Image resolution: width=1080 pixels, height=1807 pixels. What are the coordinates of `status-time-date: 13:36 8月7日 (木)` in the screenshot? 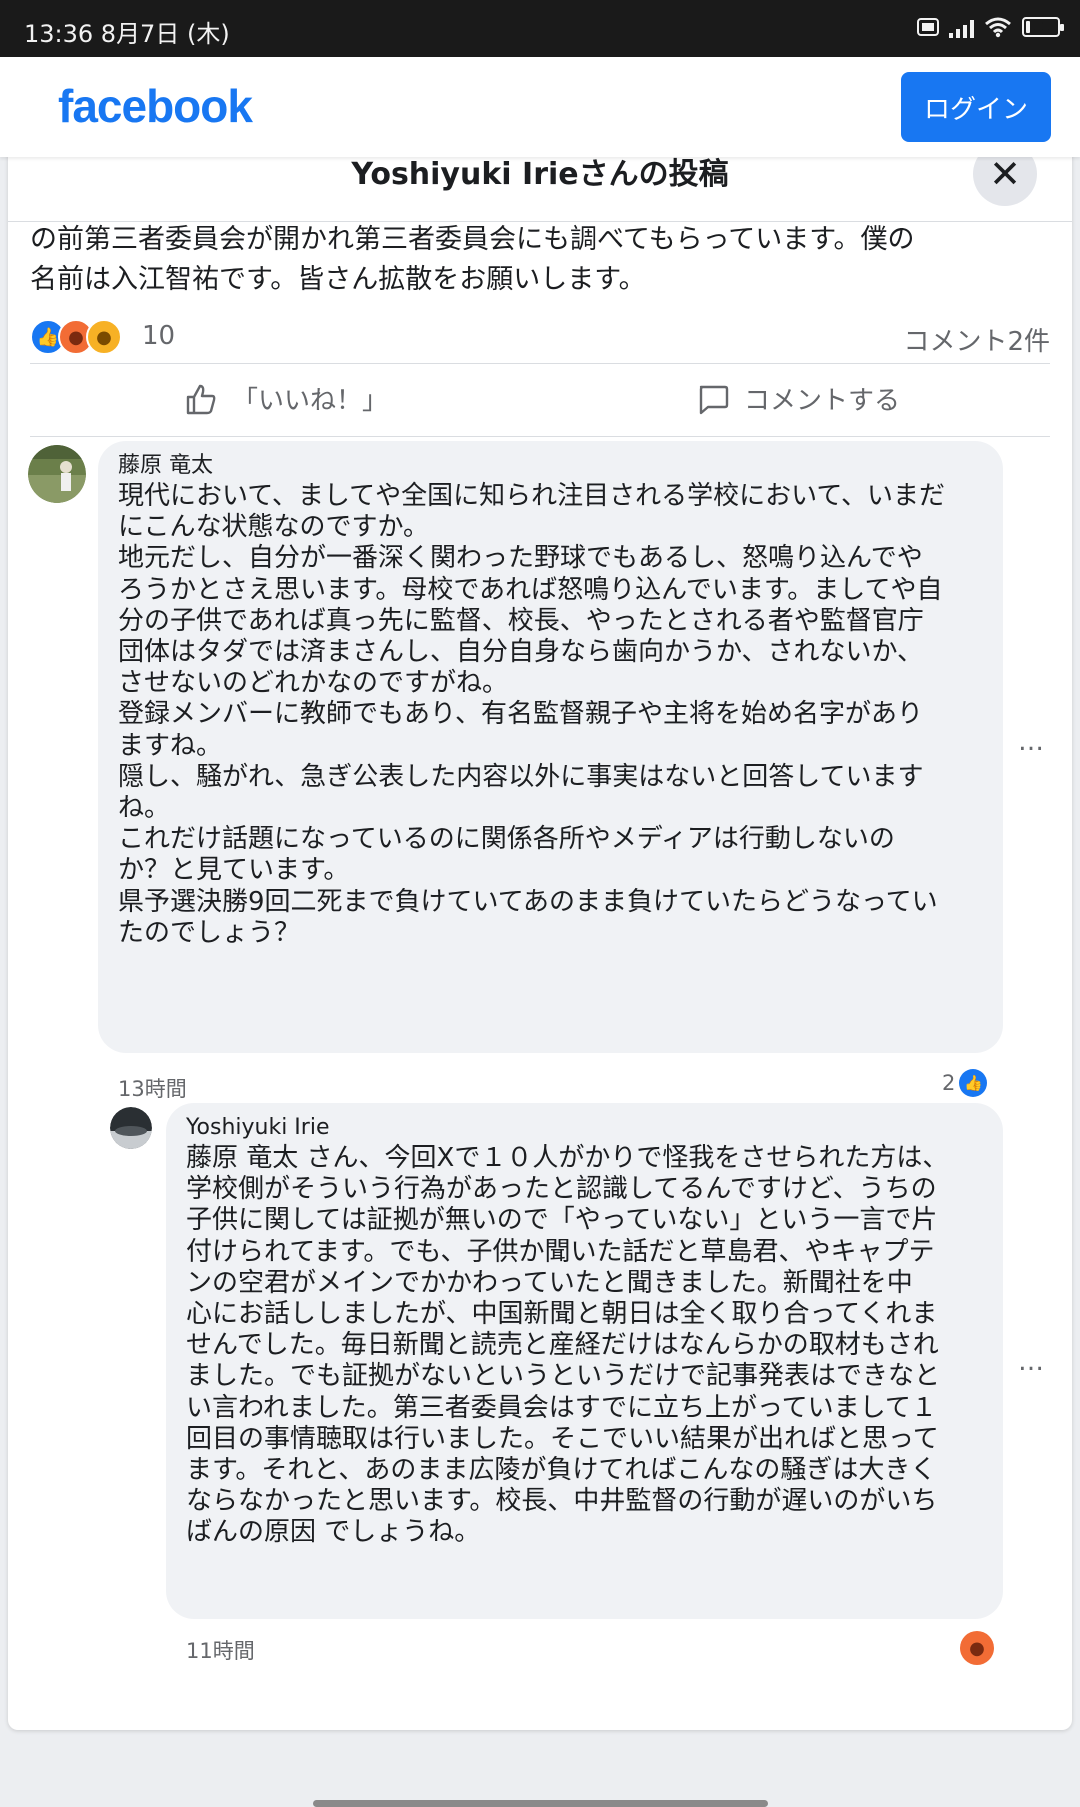 It's located at (127, 34).